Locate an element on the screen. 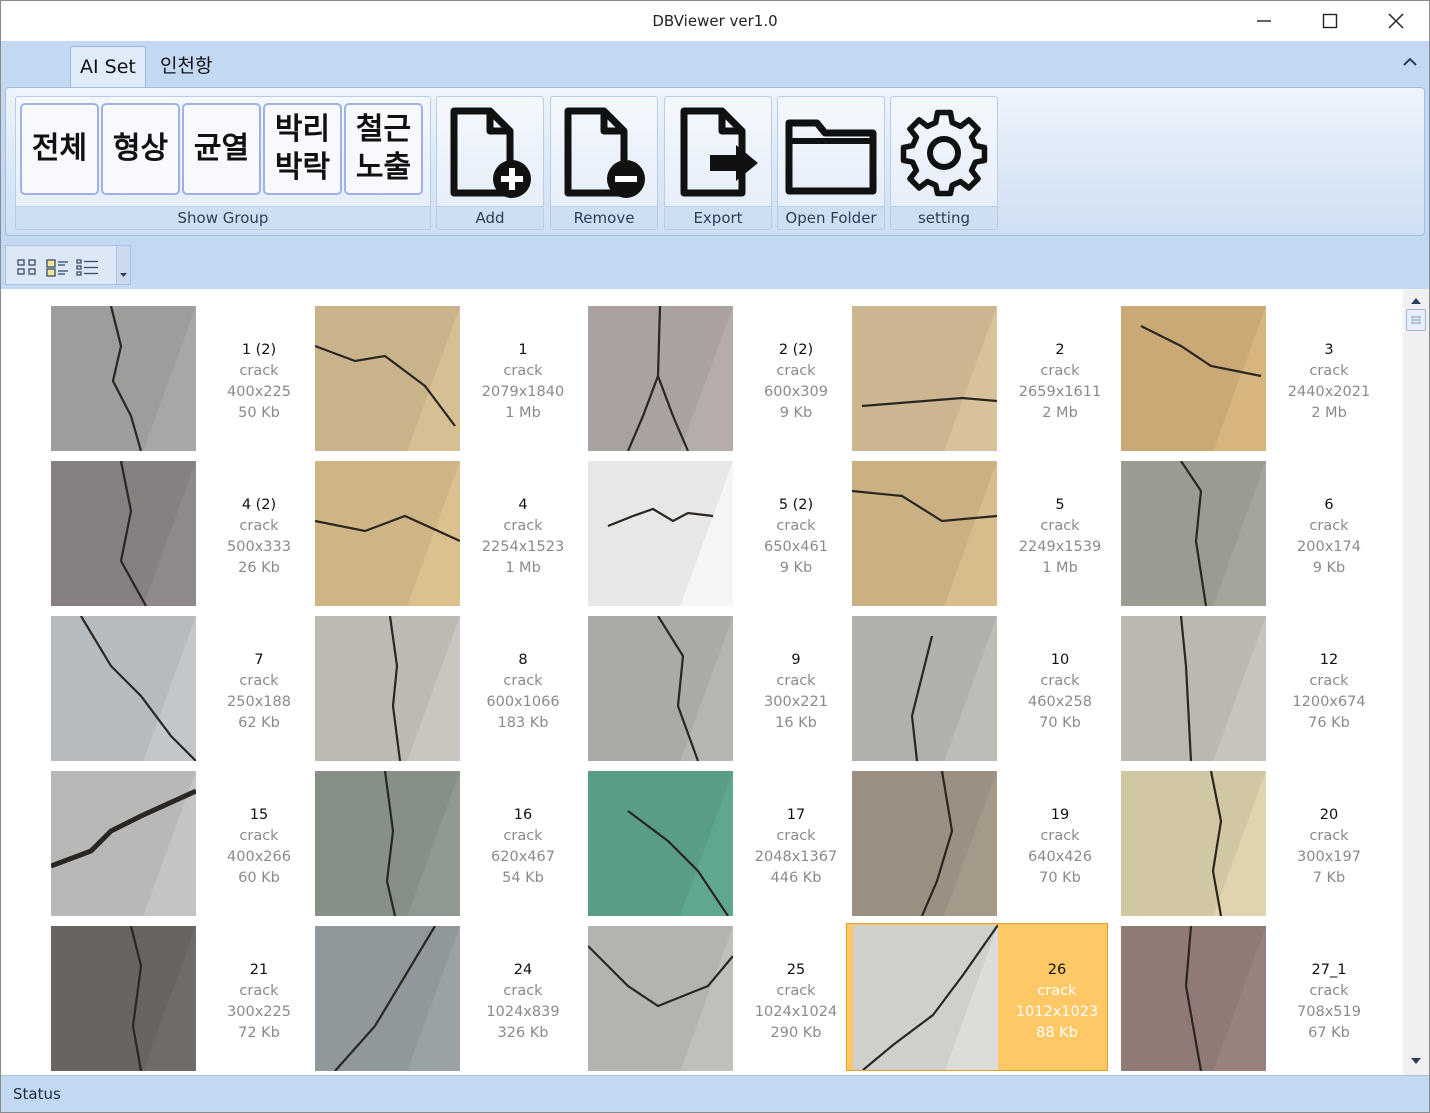  maximize-button is located at coordinates (1330, 21).